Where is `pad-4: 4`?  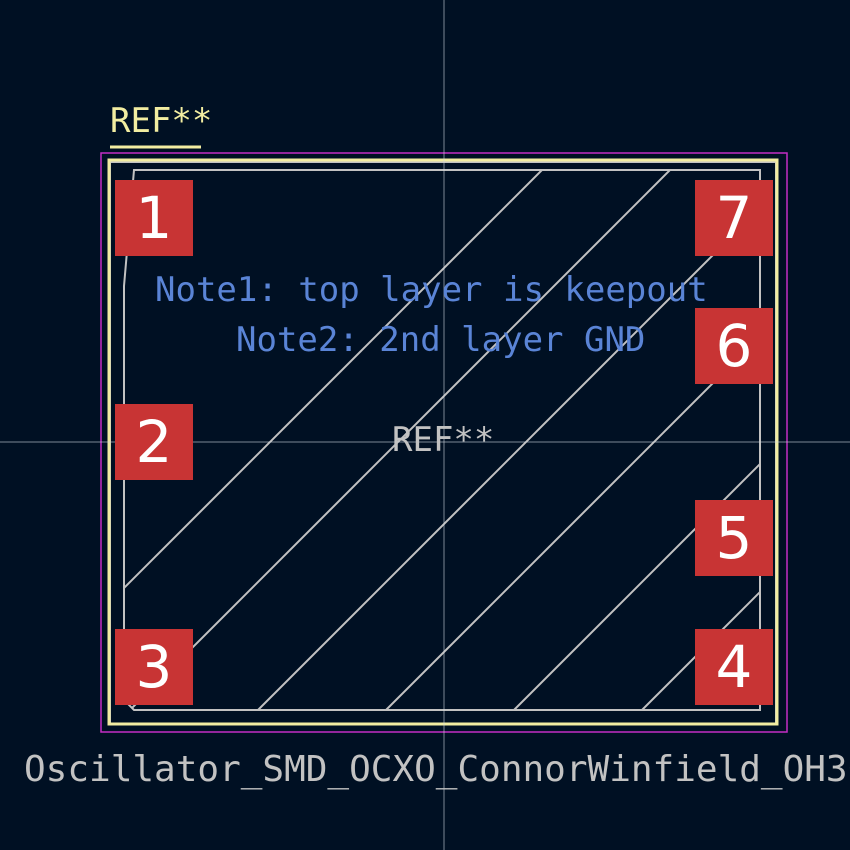
pad-4: 4 is located at coordinates (734, 667).